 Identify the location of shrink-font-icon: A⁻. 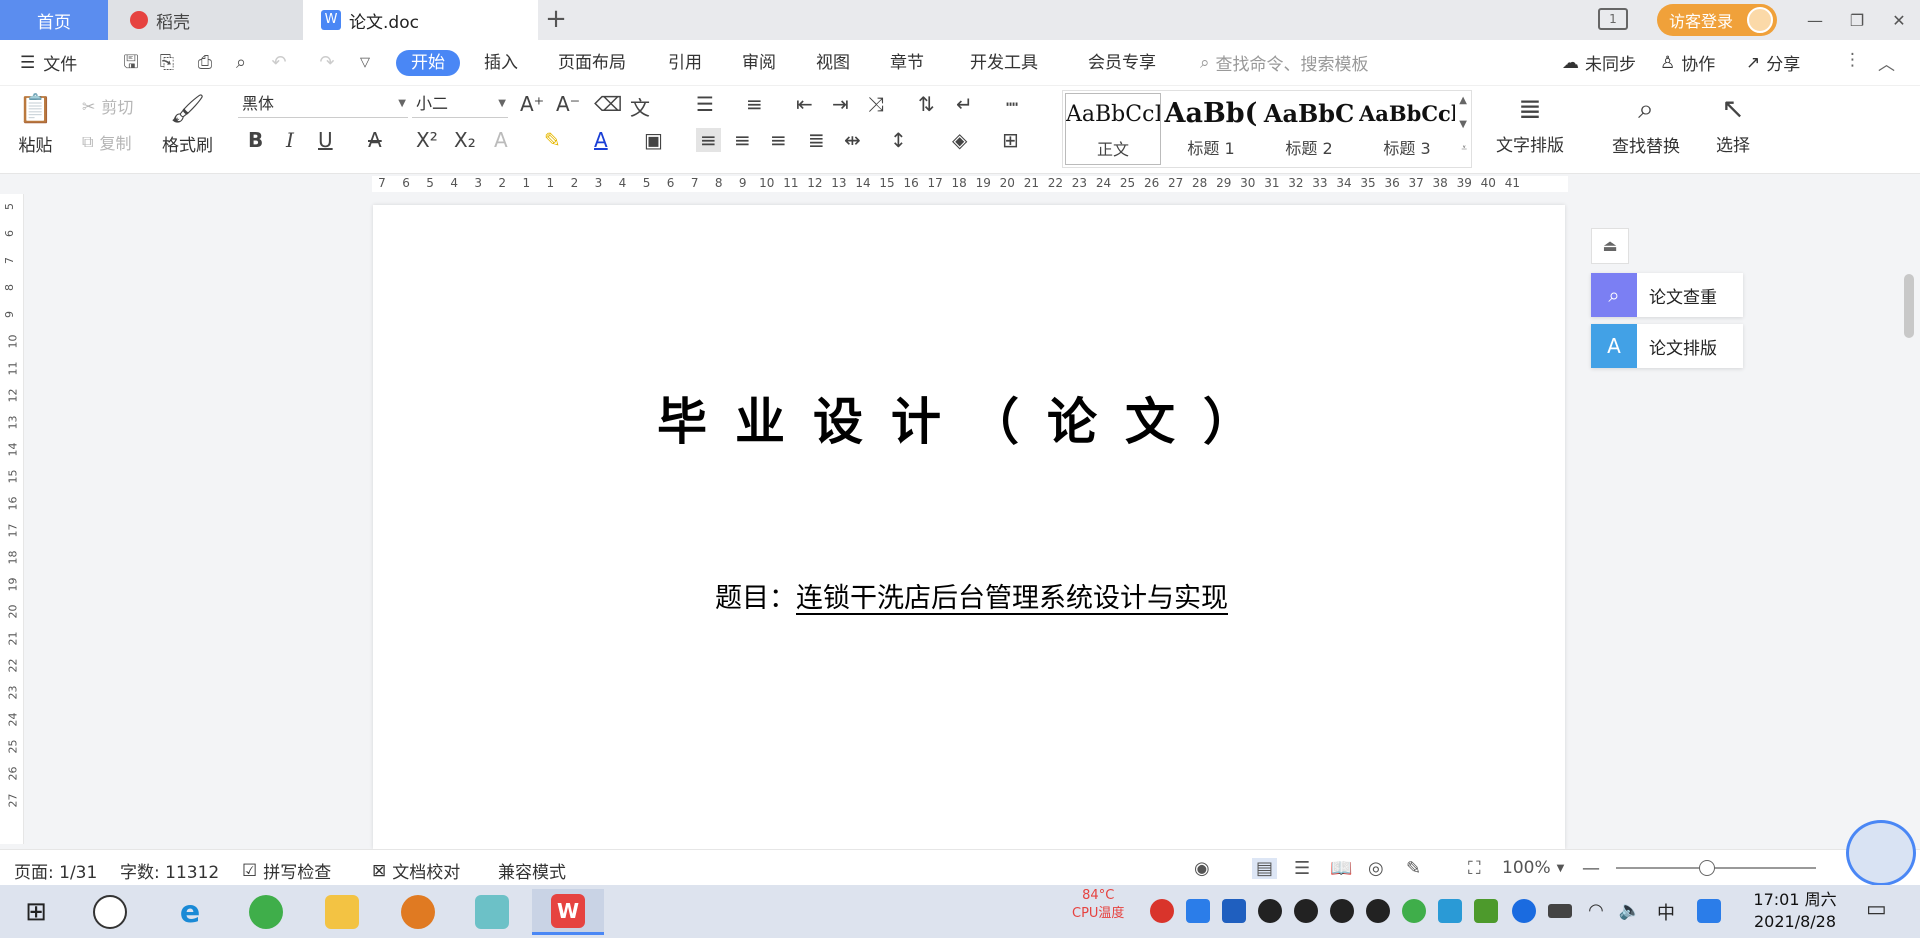
(568, 104).